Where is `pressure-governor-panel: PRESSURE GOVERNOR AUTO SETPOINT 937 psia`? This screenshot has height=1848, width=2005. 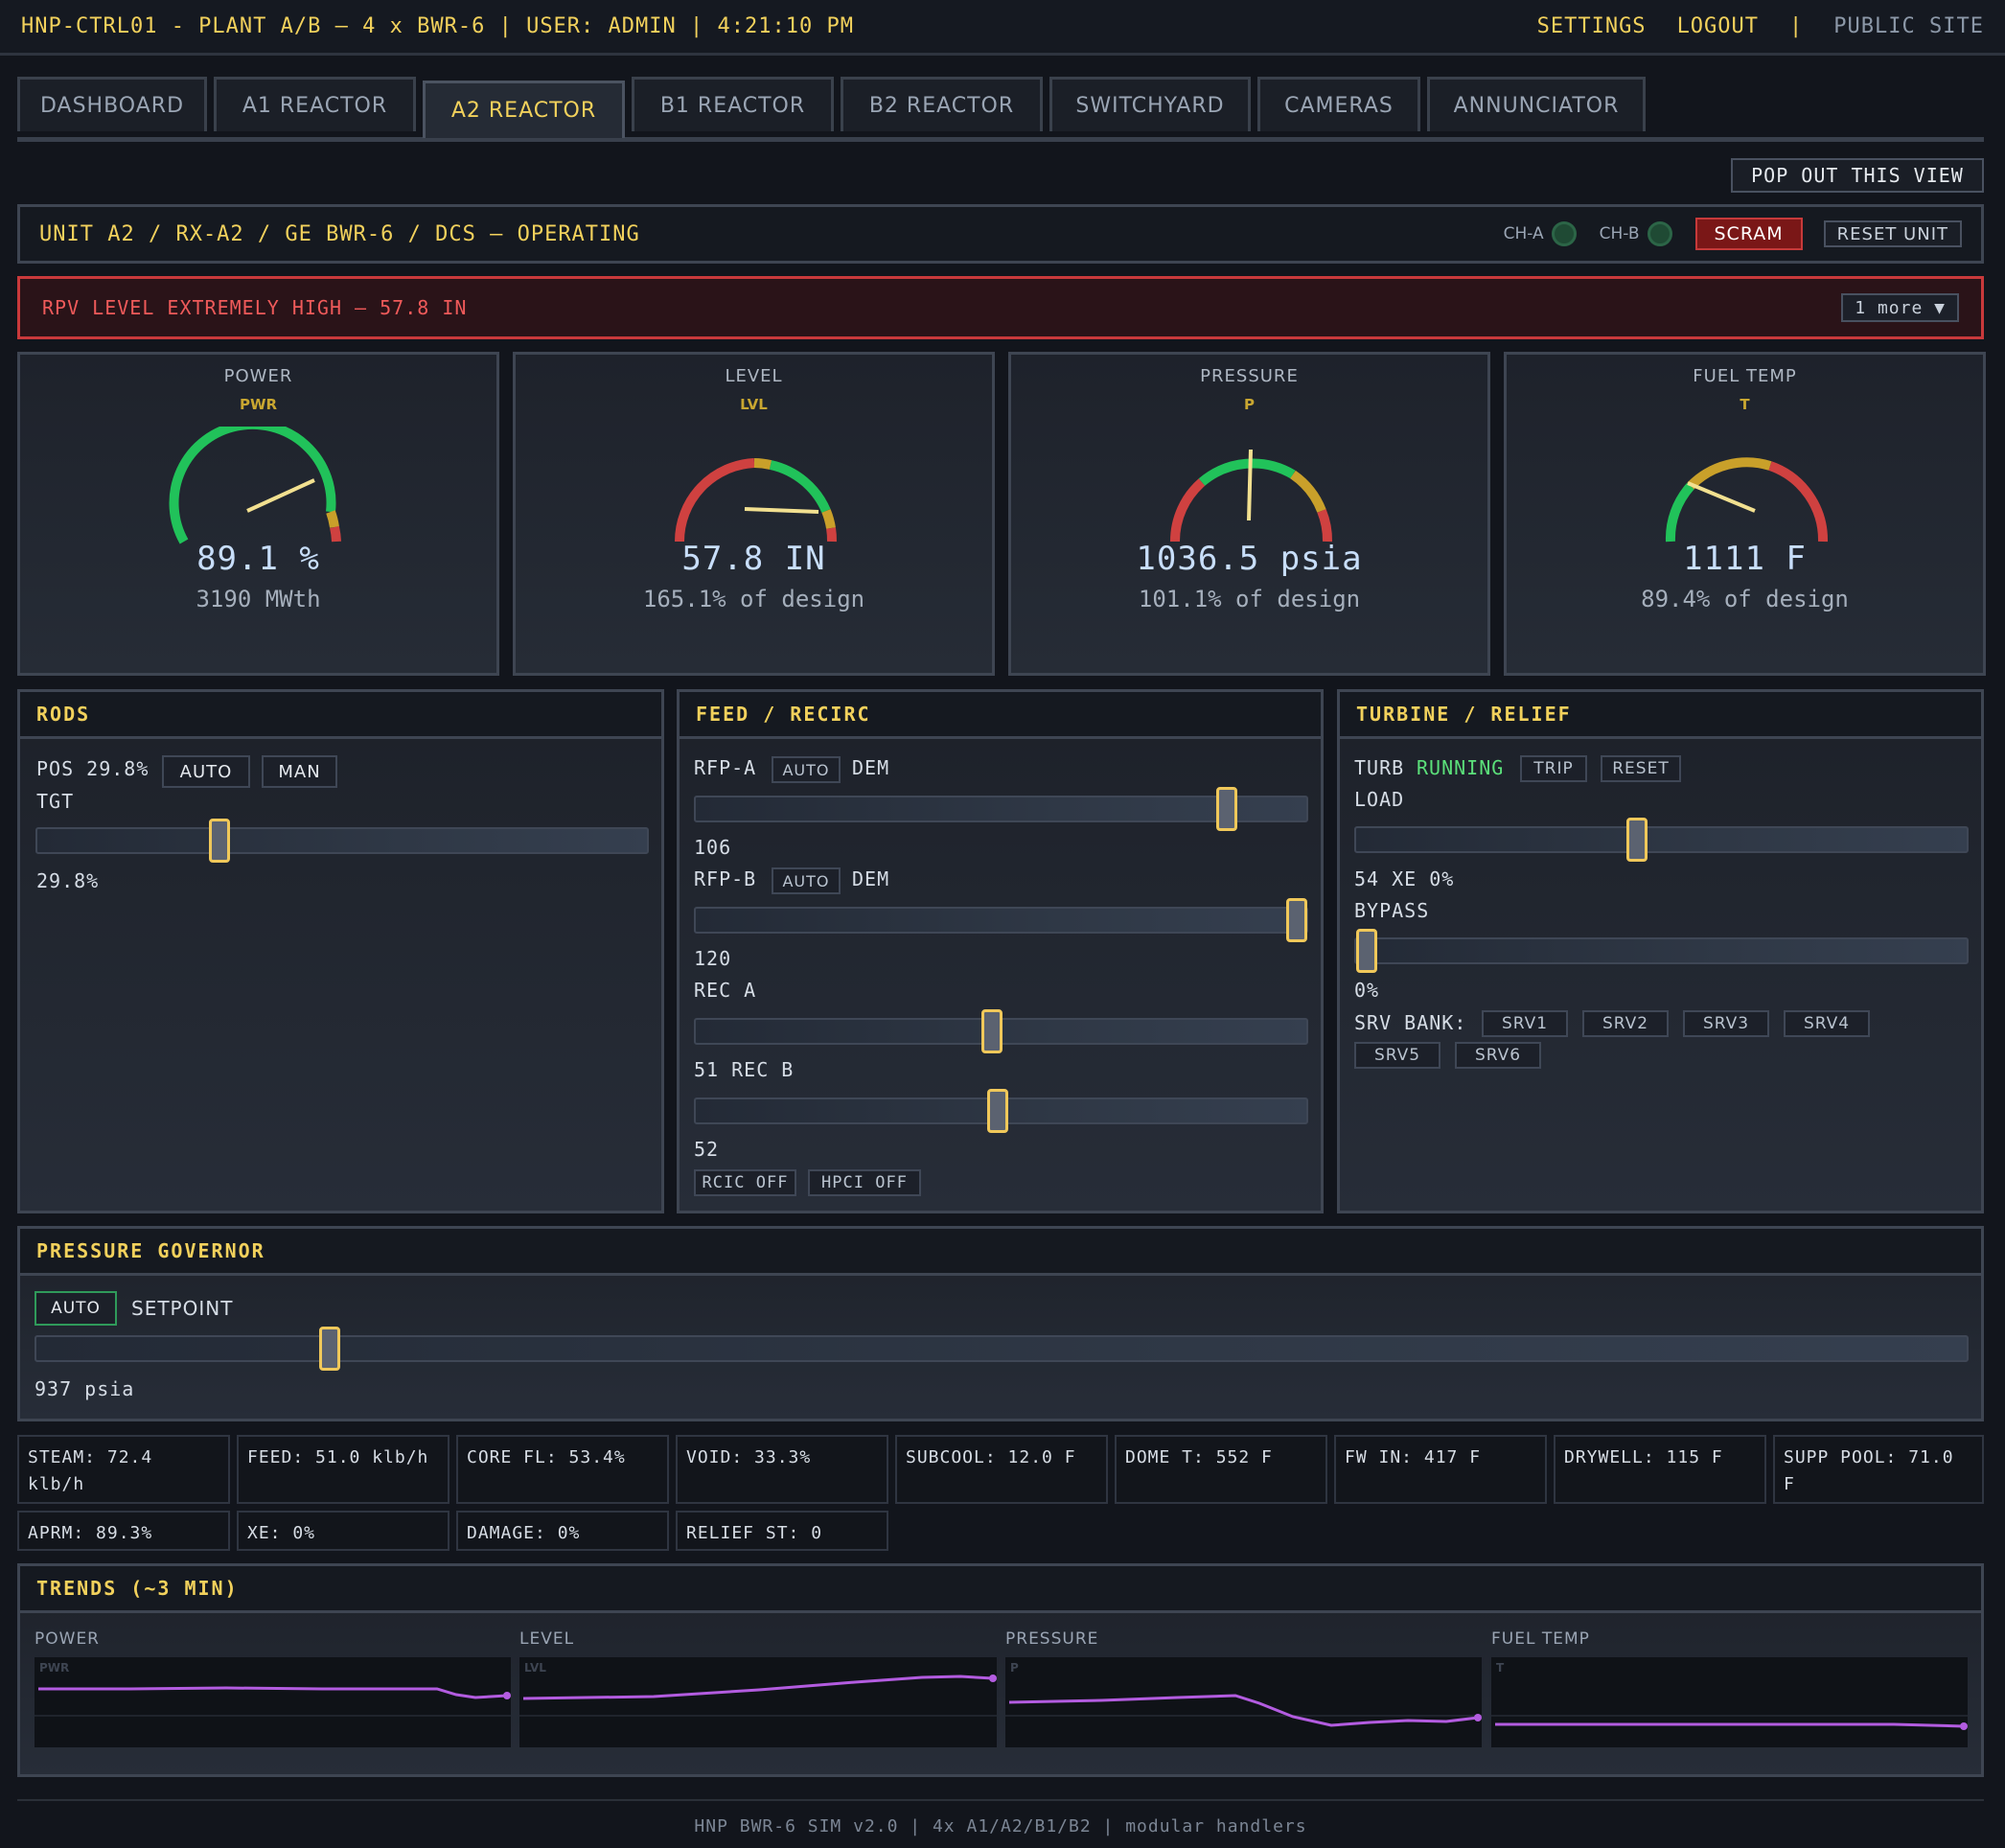 pressure-governor-panel: PRESSURE GOVERNOR AUTO SETPOINT 937 psia is located at coordinates (1000, 1323).